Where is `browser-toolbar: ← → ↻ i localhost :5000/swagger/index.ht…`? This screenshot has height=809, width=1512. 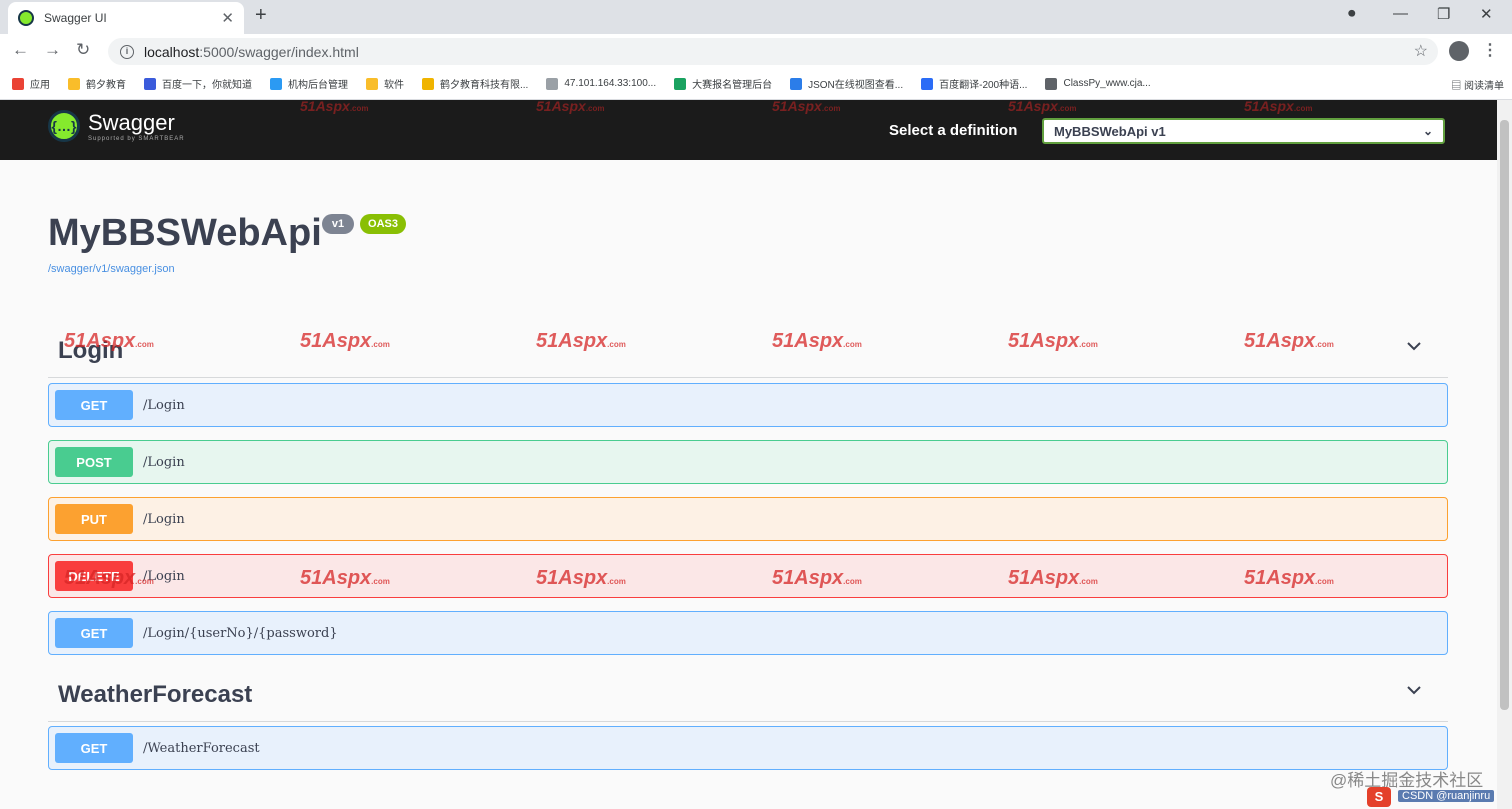 browser-toolbar: ← → ↻ i localhost :5000/swagger/index.ht… is located at coordinates (756, 51).